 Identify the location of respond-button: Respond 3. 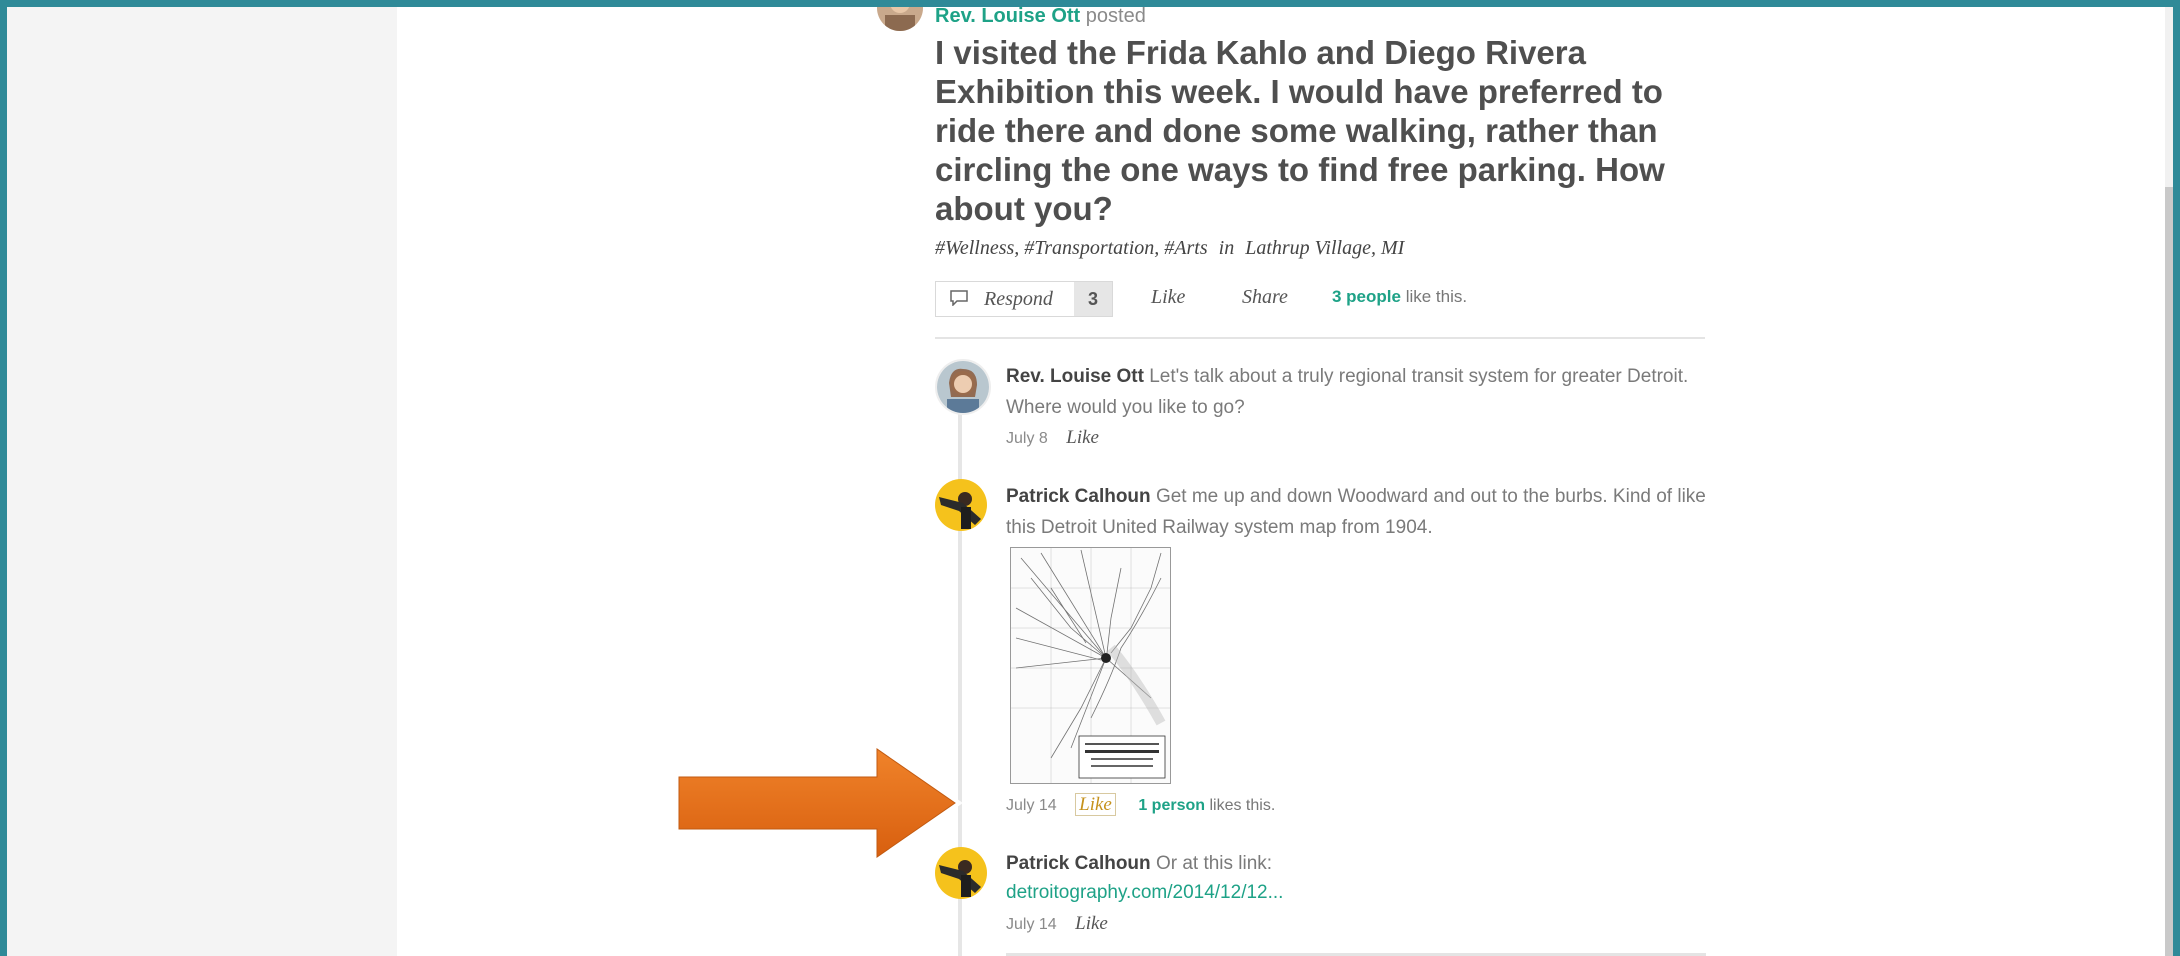
(1024, 299).